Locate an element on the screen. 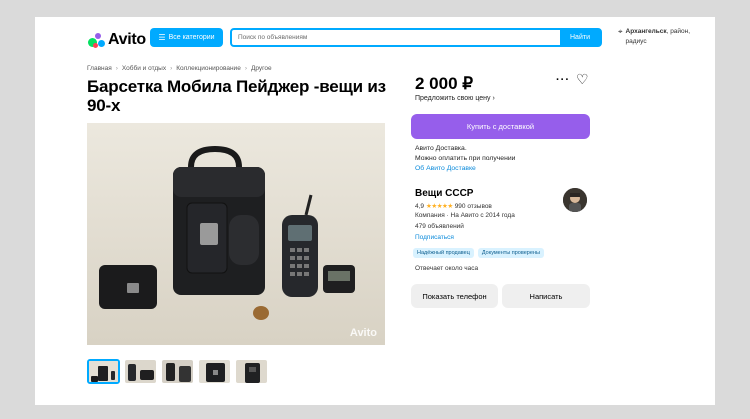  breadcrumb-home: Главная is located at coordinates (99, 68).